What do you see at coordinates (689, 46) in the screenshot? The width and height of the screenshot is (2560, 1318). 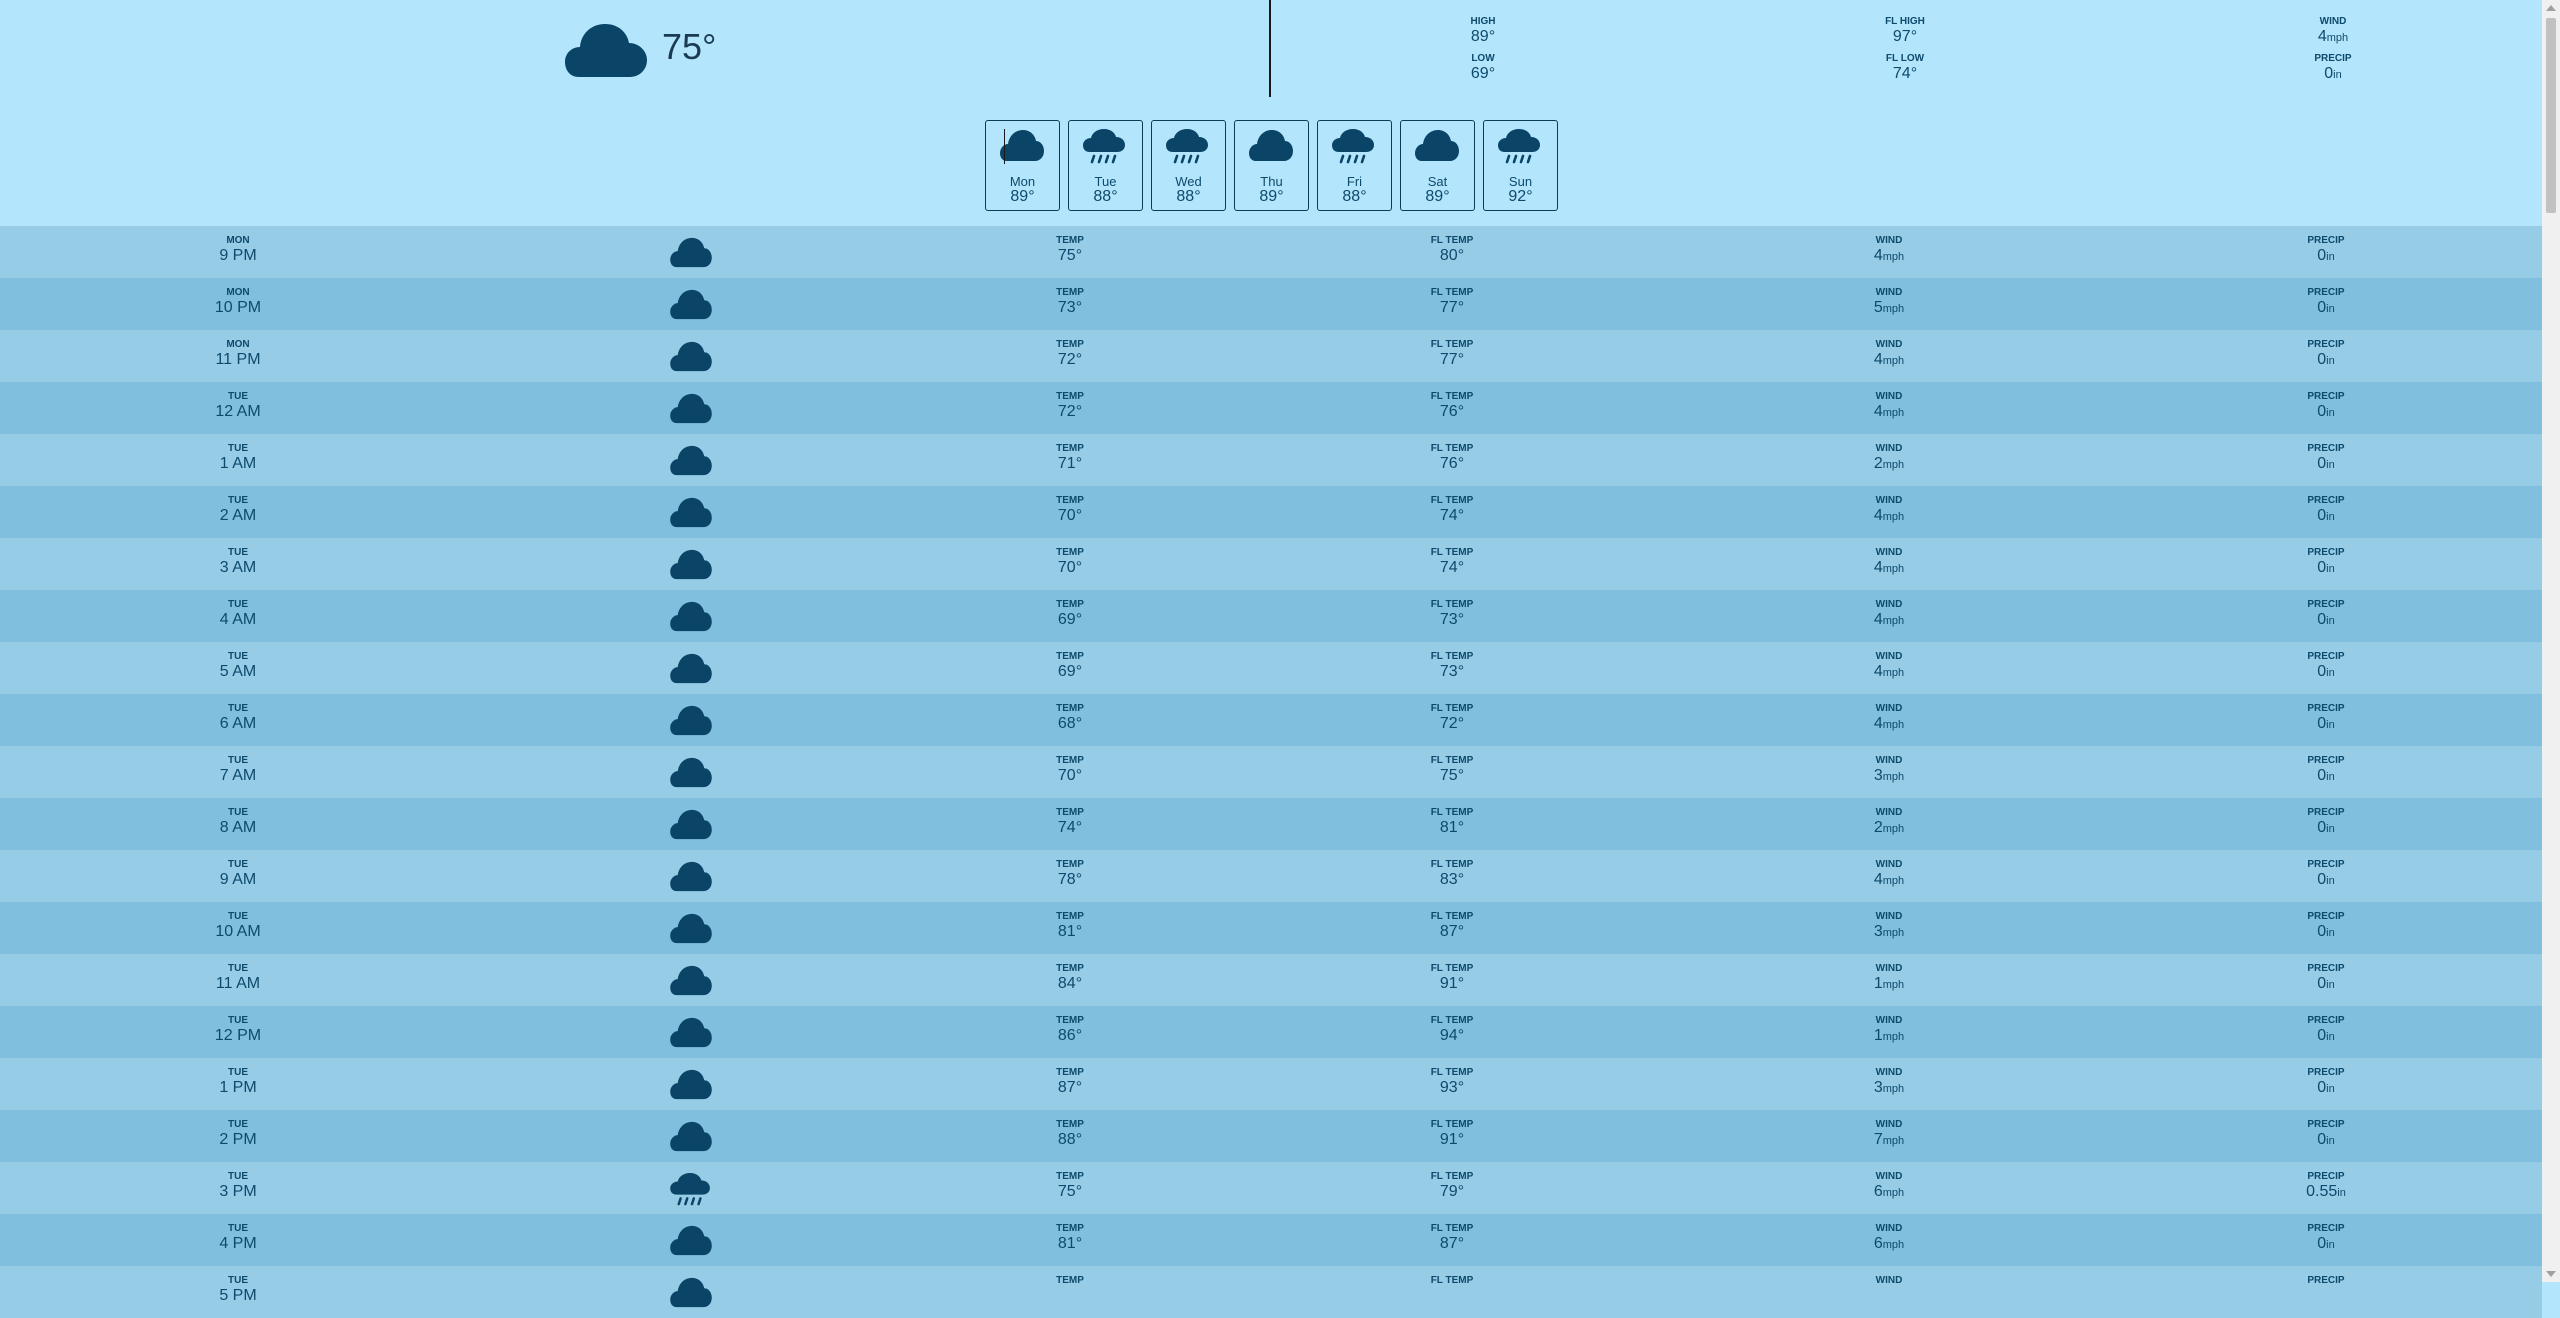 I see `current-temp: 75°` at bounding box center [689, 46].